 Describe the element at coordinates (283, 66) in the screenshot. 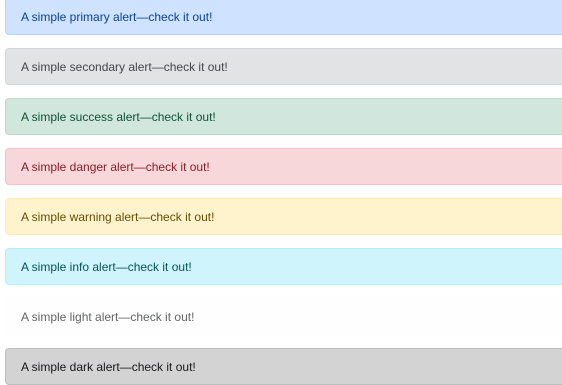

I see `alert-secondary: A simple secondary alert—check it out!` at that location.